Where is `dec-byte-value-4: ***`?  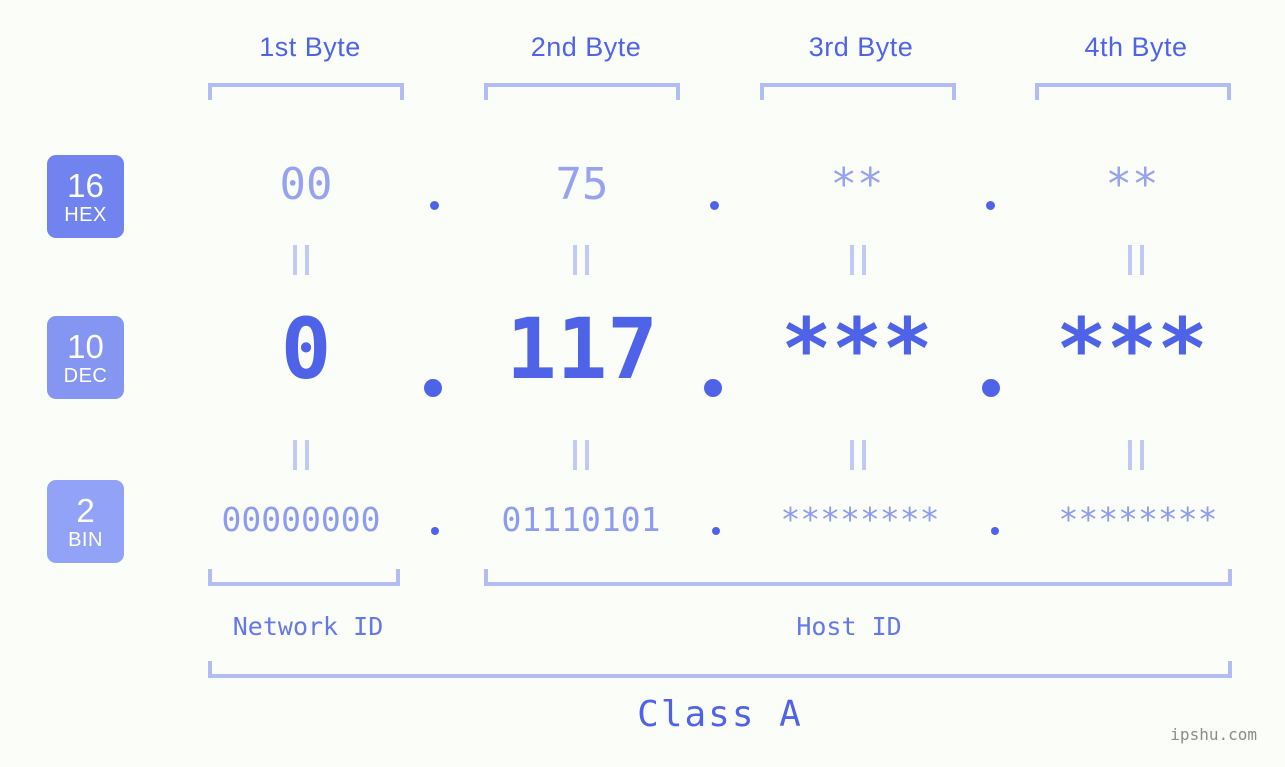
dec-byte-value-4: *** is located at coordinates (1132, 349).